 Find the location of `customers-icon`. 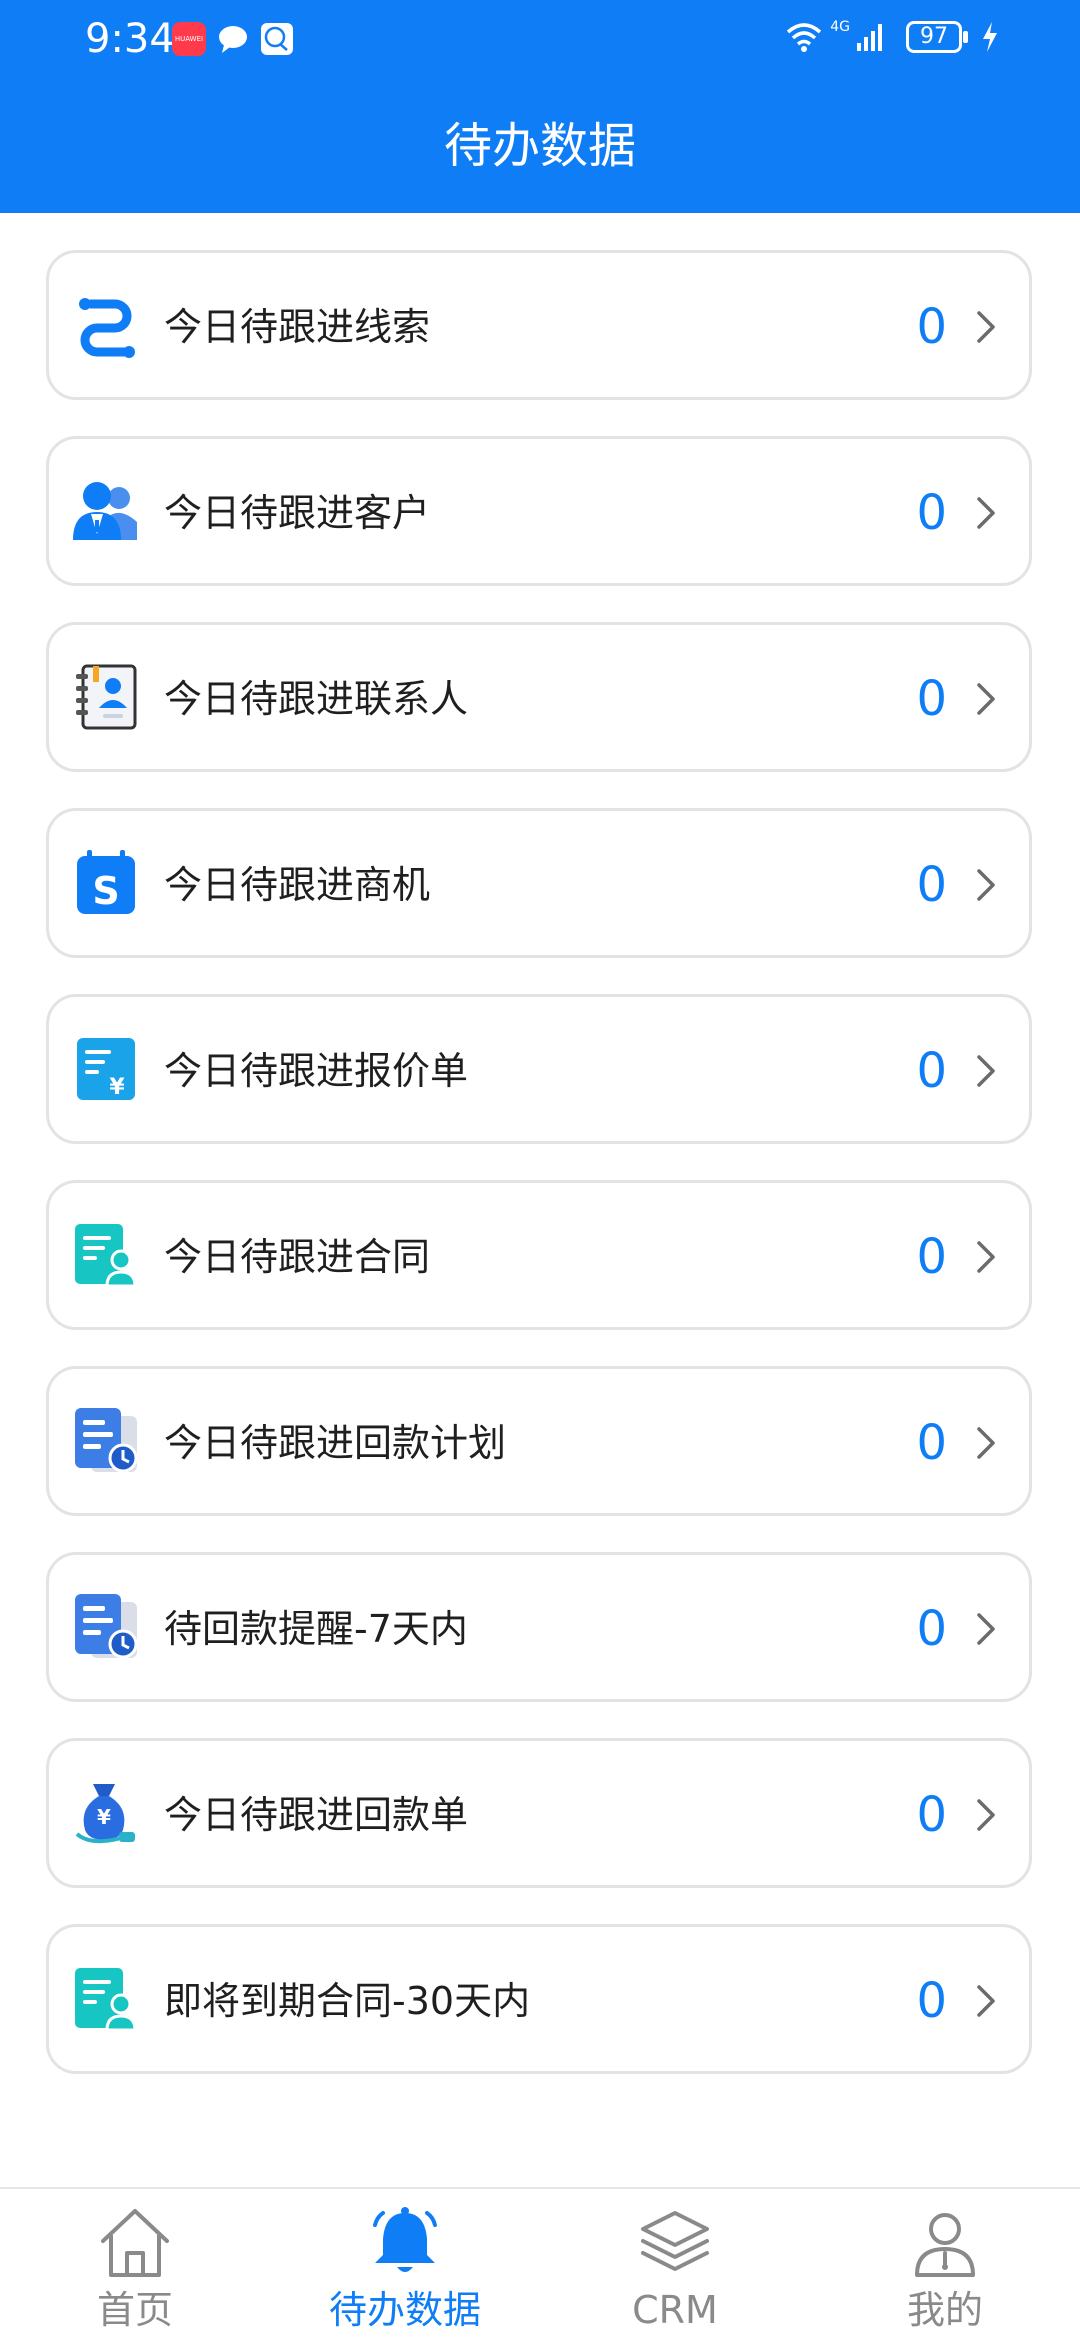

customers-icon is located at coordinates (105, 511).